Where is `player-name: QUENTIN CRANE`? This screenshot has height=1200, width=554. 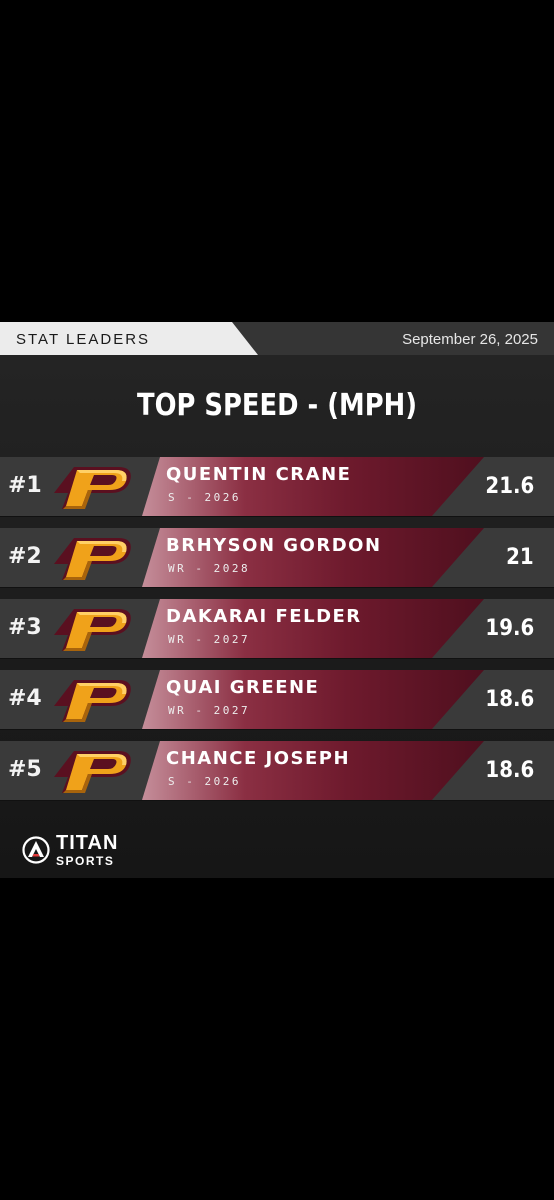 player-name: QUENTIN CRANE is located at coordinates (259, 474).